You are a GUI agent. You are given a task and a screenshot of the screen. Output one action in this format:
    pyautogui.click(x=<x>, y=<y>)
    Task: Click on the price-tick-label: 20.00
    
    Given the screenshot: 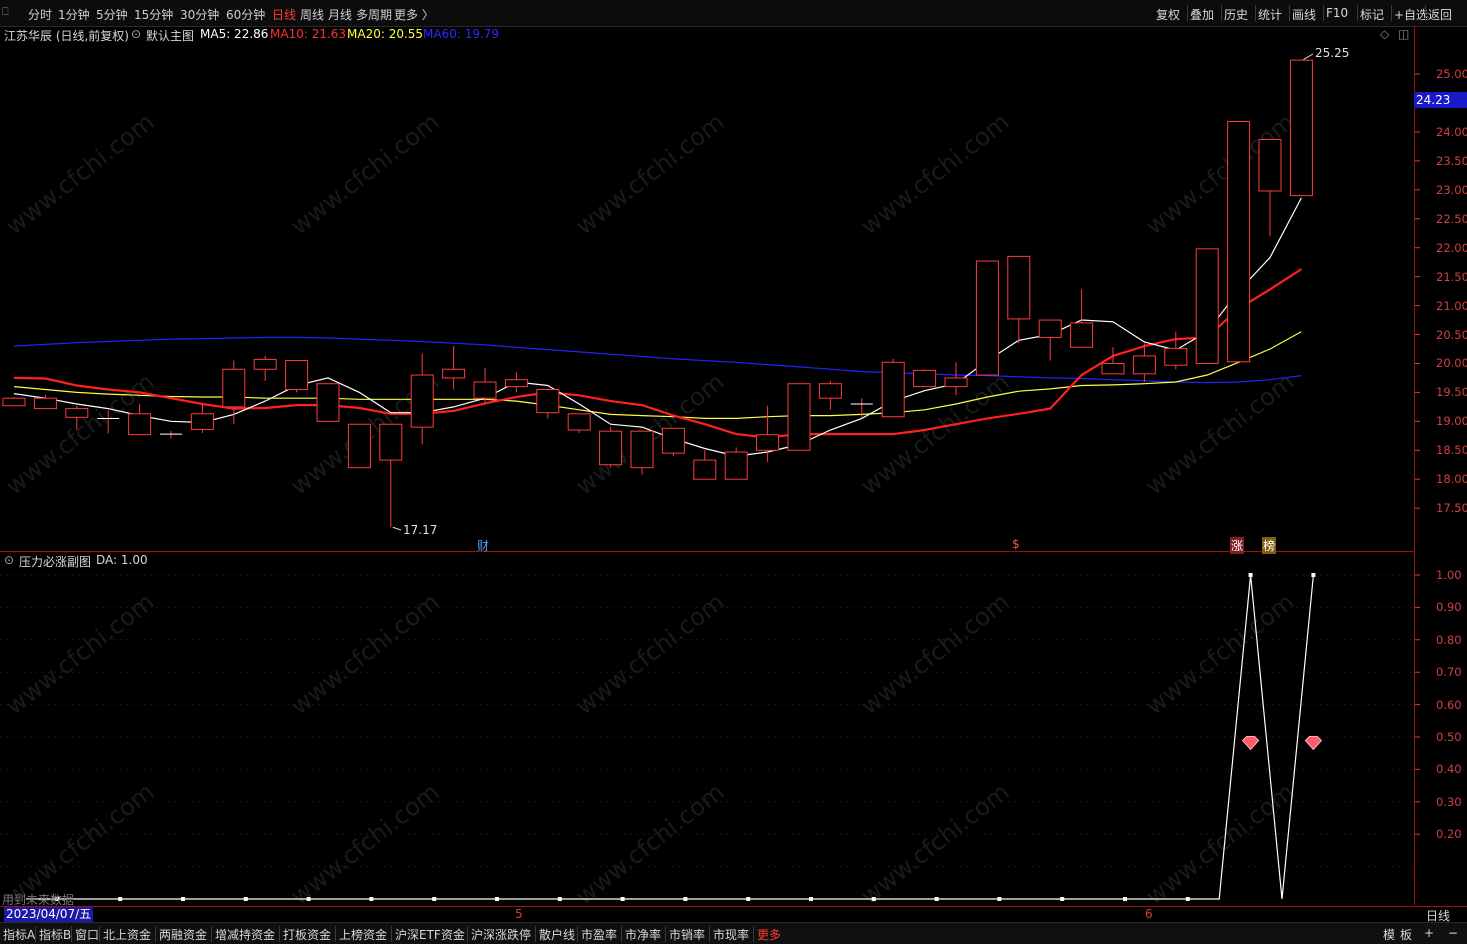 What is the action you would take?
    pyautogui.click(x=1451, y=363)
    